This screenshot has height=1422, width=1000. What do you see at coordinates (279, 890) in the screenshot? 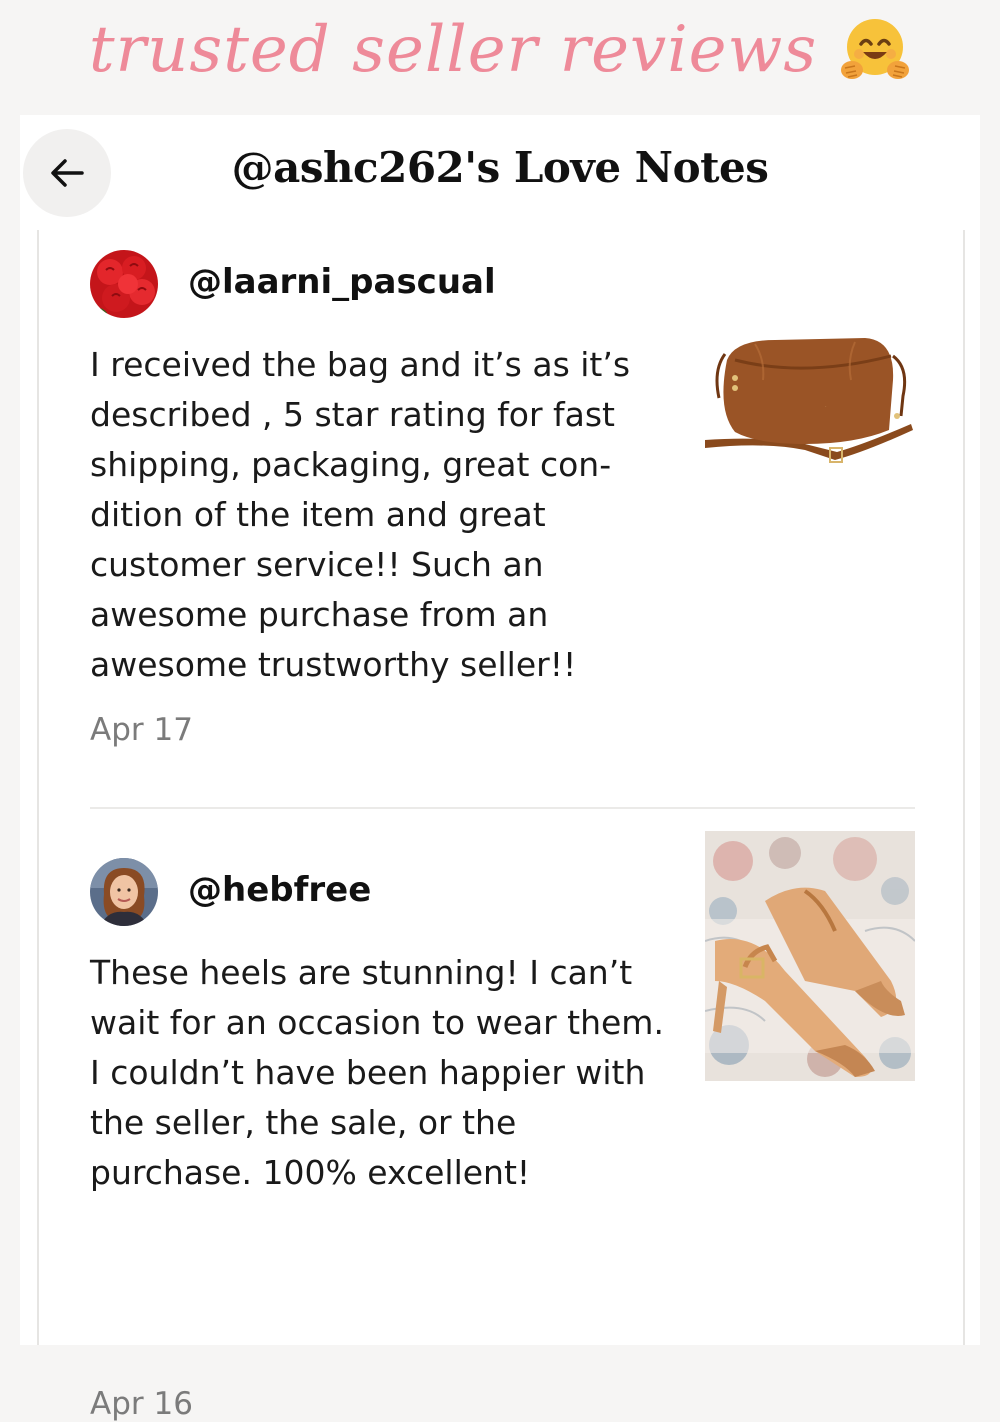
I see `review-username: @hebfree` at bounding box center [279, 890].